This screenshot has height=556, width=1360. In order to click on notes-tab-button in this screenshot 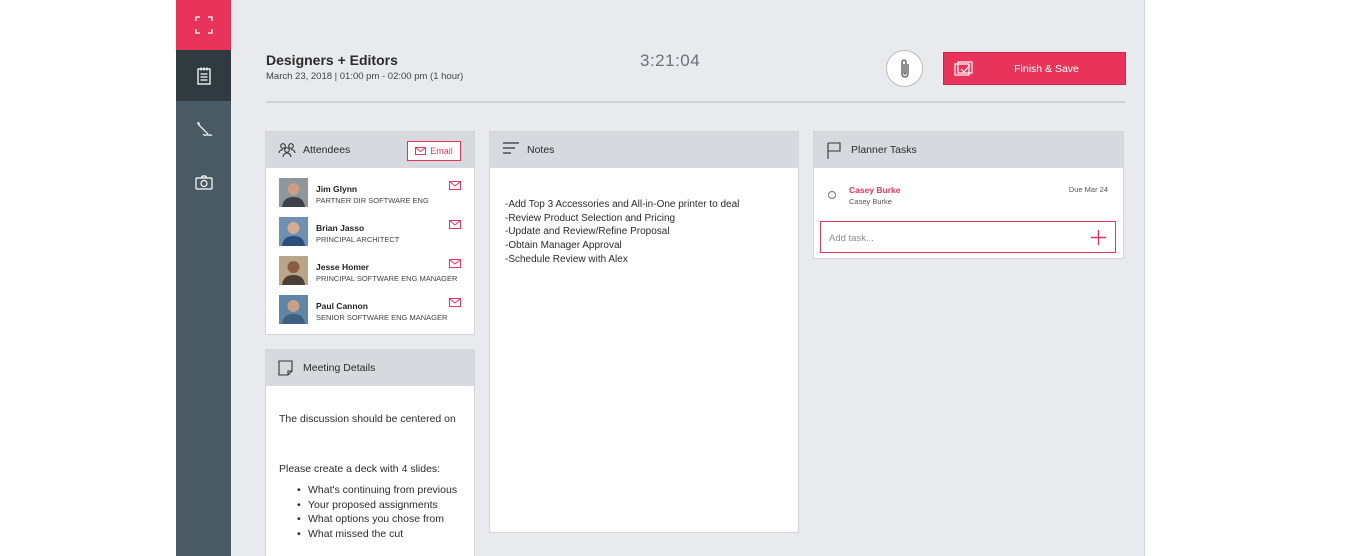, I will do `click(203, 75)`.